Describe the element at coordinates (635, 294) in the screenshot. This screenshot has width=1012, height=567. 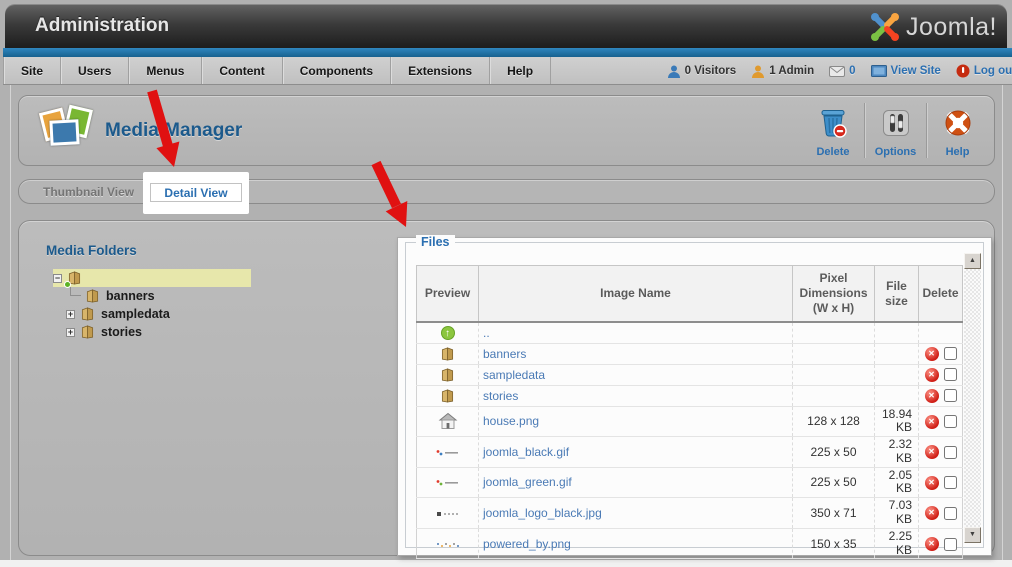
I see `col-image-name: Image Name` at that location.